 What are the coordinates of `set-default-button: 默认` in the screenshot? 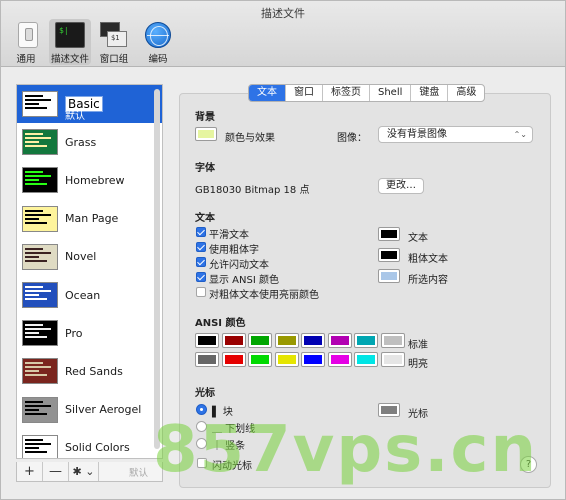 It's located at (138, 472).